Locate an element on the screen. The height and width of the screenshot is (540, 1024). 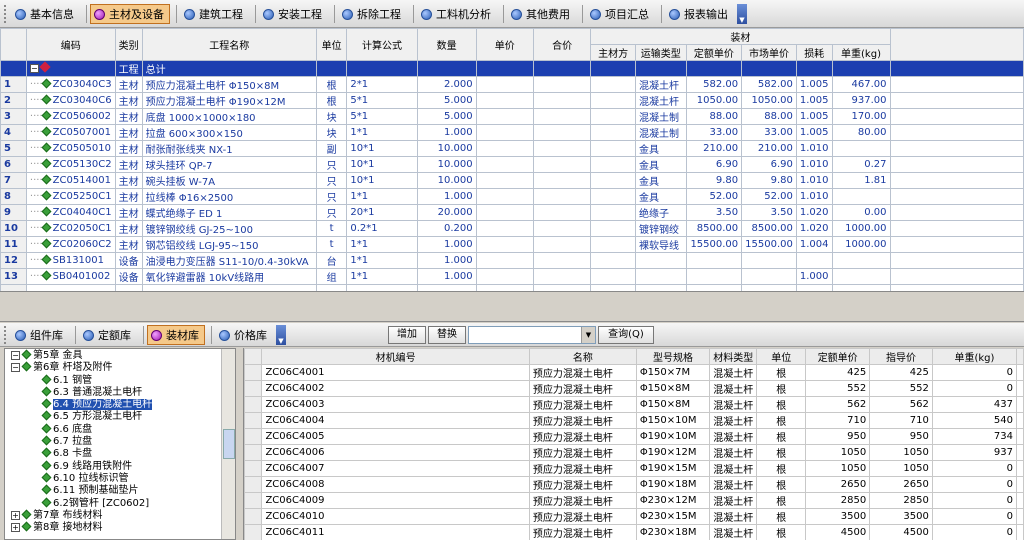
market-price-cell: 6.90 is located at coordinates (769, 164).